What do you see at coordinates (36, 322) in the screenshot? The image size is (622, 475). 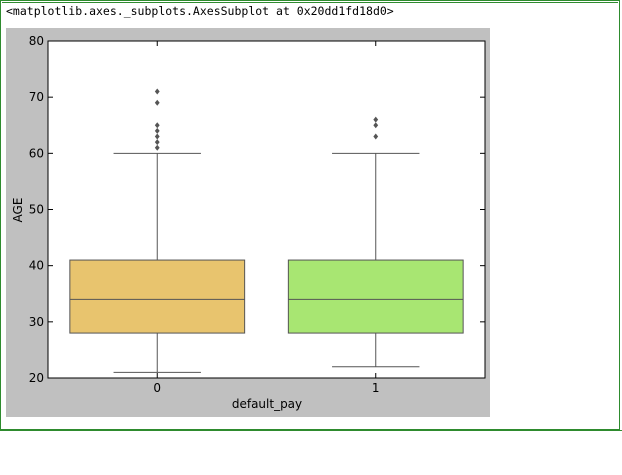 I see `y-tick-label: 30` at bounding box center [36, 322].